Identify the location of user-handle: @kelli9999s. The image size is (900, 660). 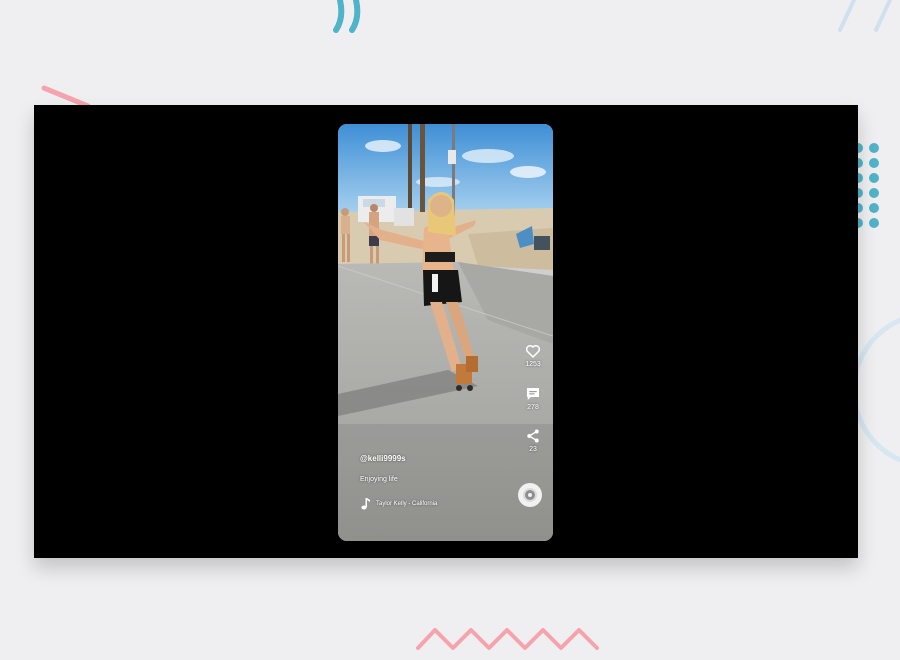
(383, 458).